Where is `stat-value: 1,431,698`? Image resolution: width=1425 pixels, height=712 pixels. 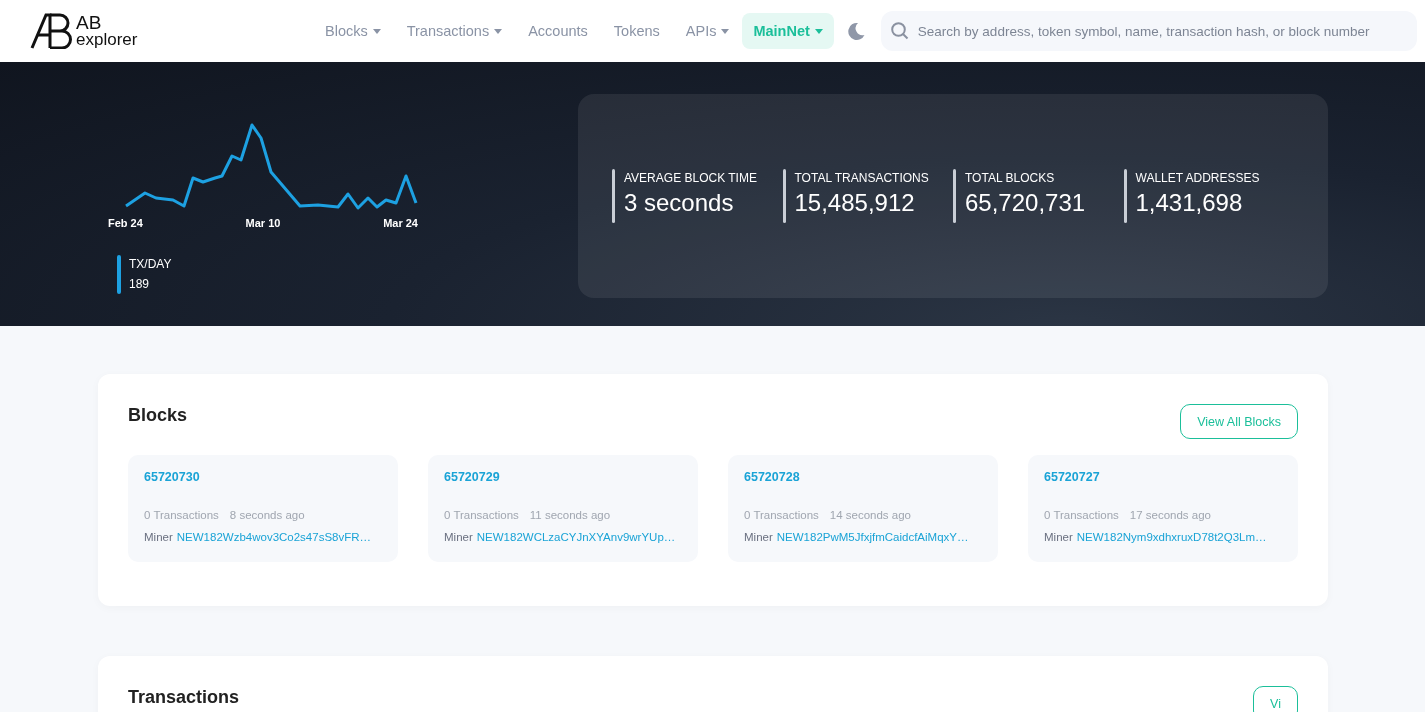
stat-value: 1,431,698 is located at coordinates (1189, 203).